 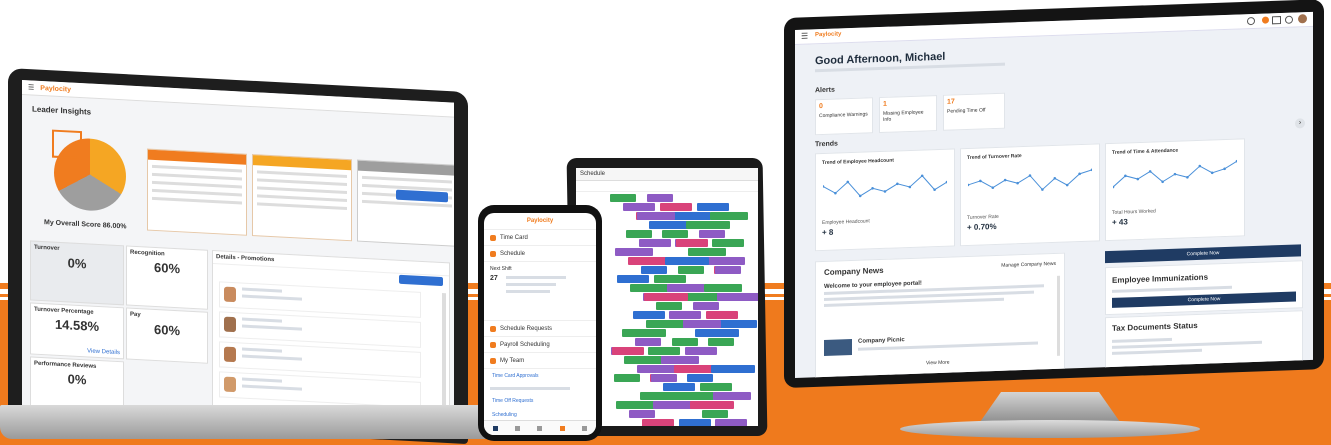 What do you see at coordinates (1028, 265) in the screenshot?
I see `manage-news-button: Manage Company News` at bounding box center [1028, 265].